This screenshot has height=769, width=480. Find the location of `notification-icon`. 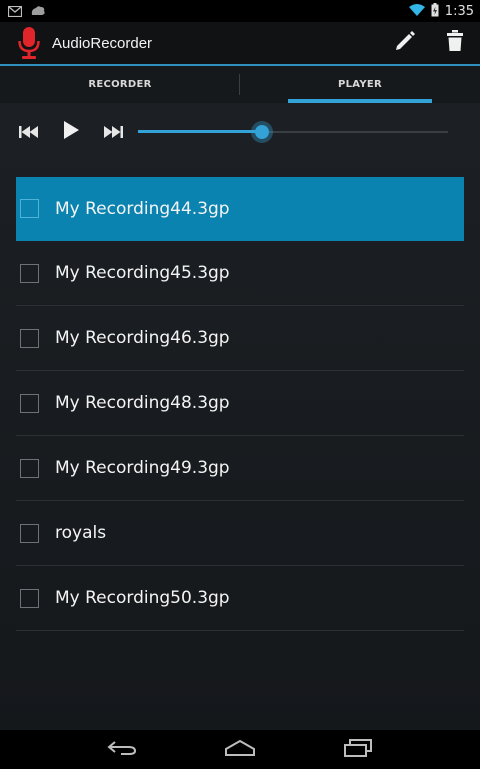

notification-icon is located at coordinates (38, 11).